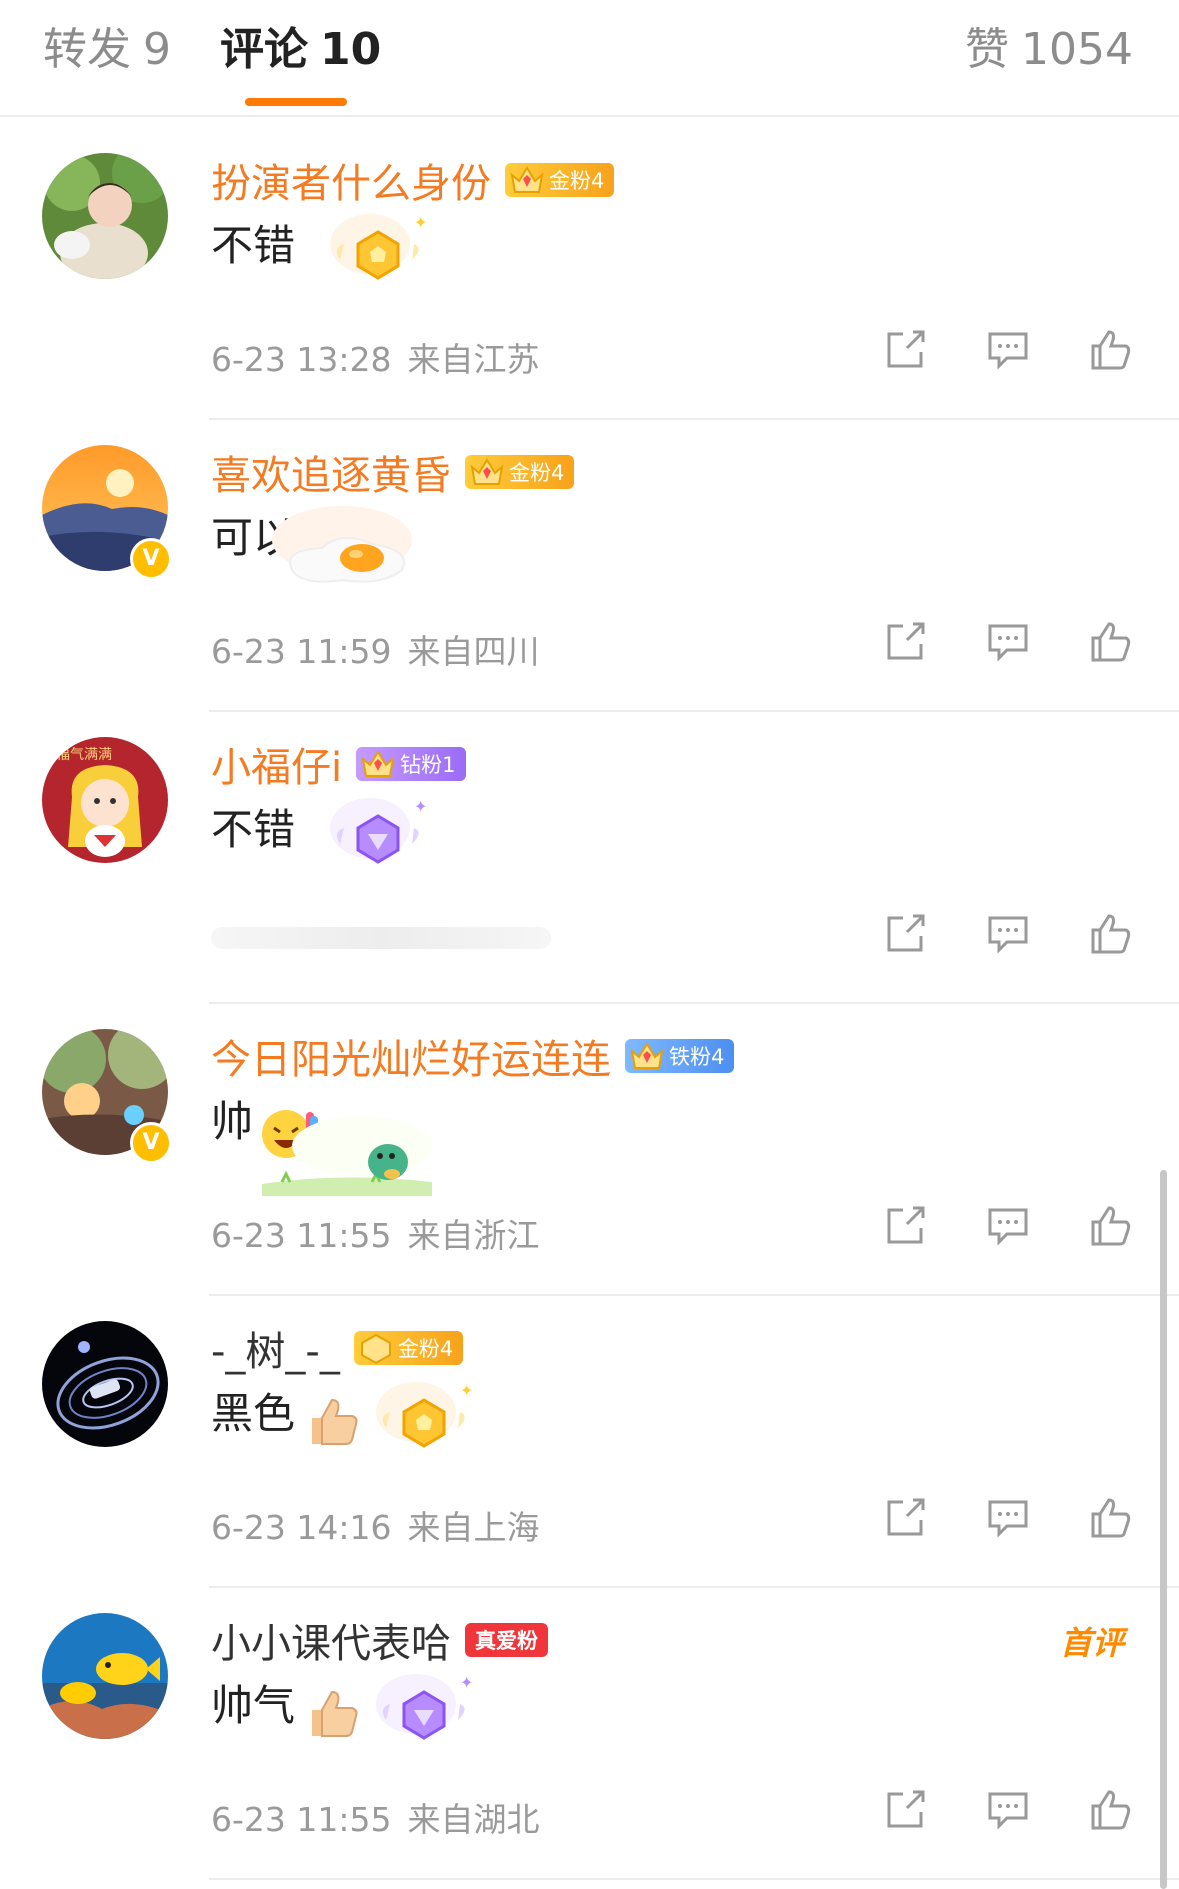  I want to click on comment-meta: 6-23 14:16 来自上海, so click(375, 1525).